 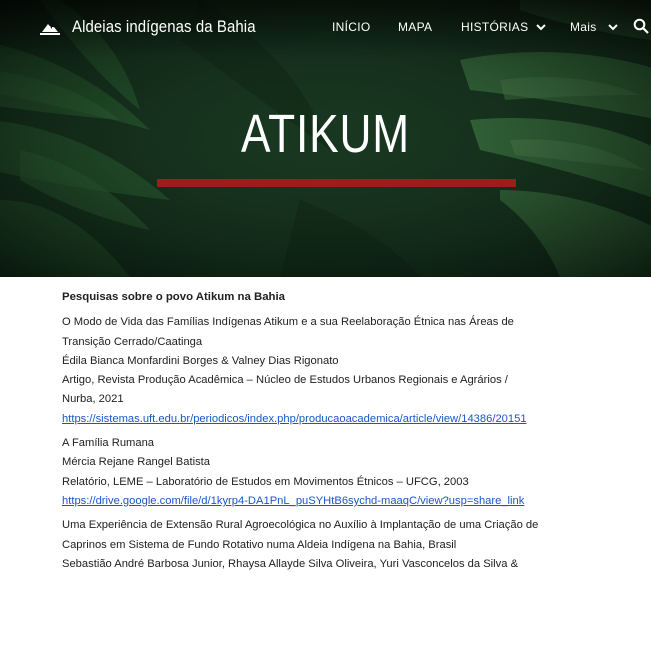 I want to click on entry-text-line: A Família Rumana, so click(x=108, y=443).